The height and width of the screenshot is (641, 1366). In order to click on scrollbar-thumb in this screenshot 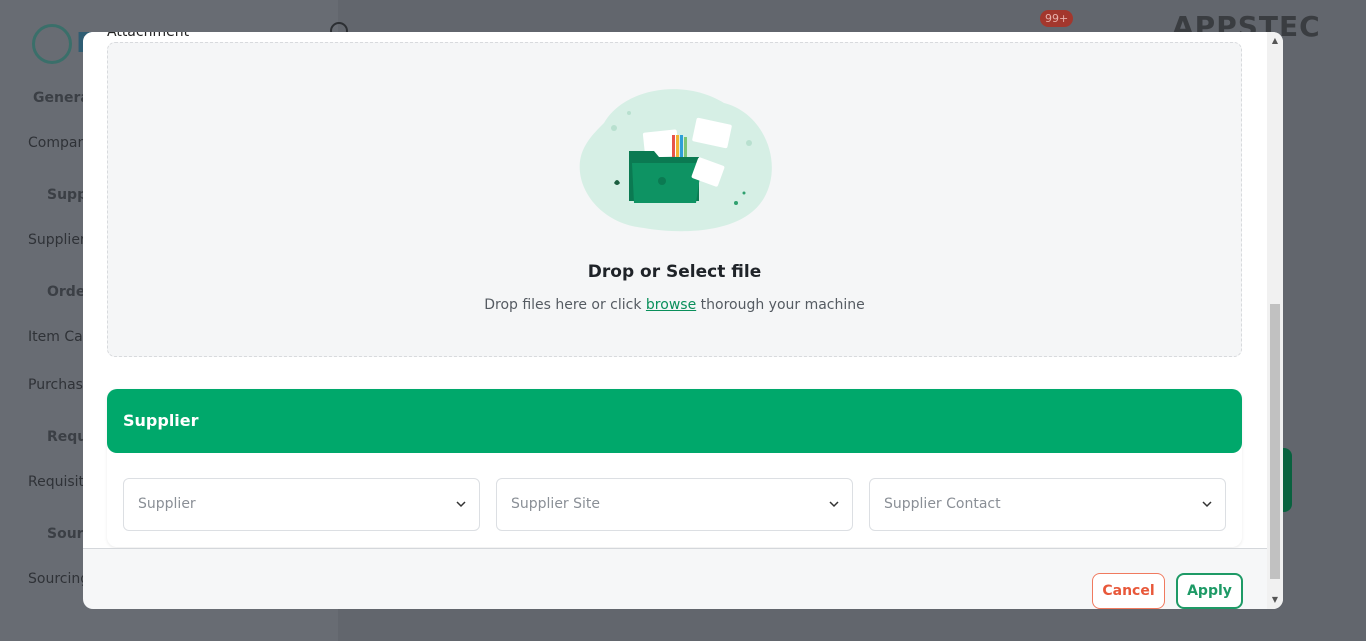, I will do `click(1275, 441)`.